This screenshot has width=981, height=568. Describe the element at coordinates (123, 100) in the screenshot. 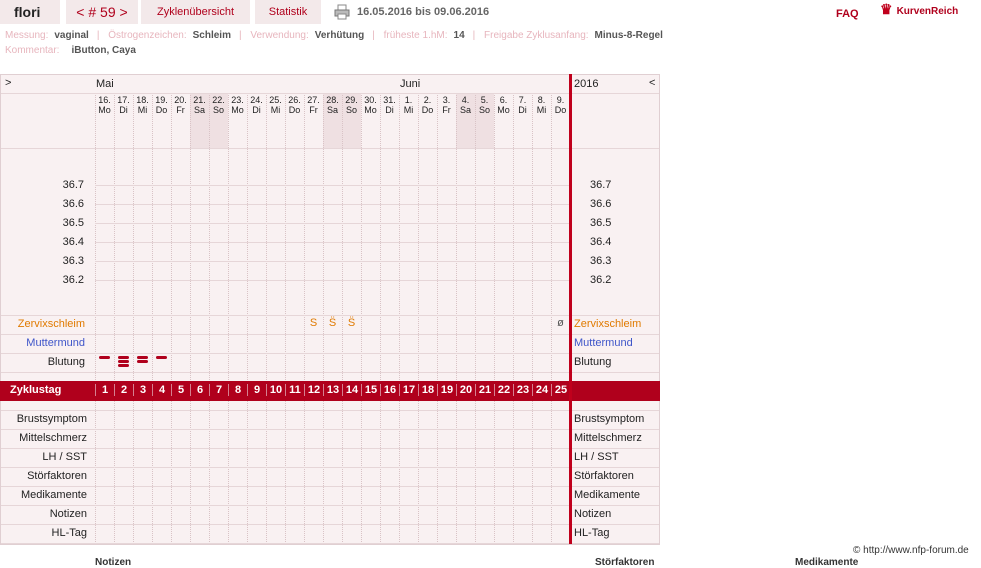

I see `day-date: 17.` at that location.